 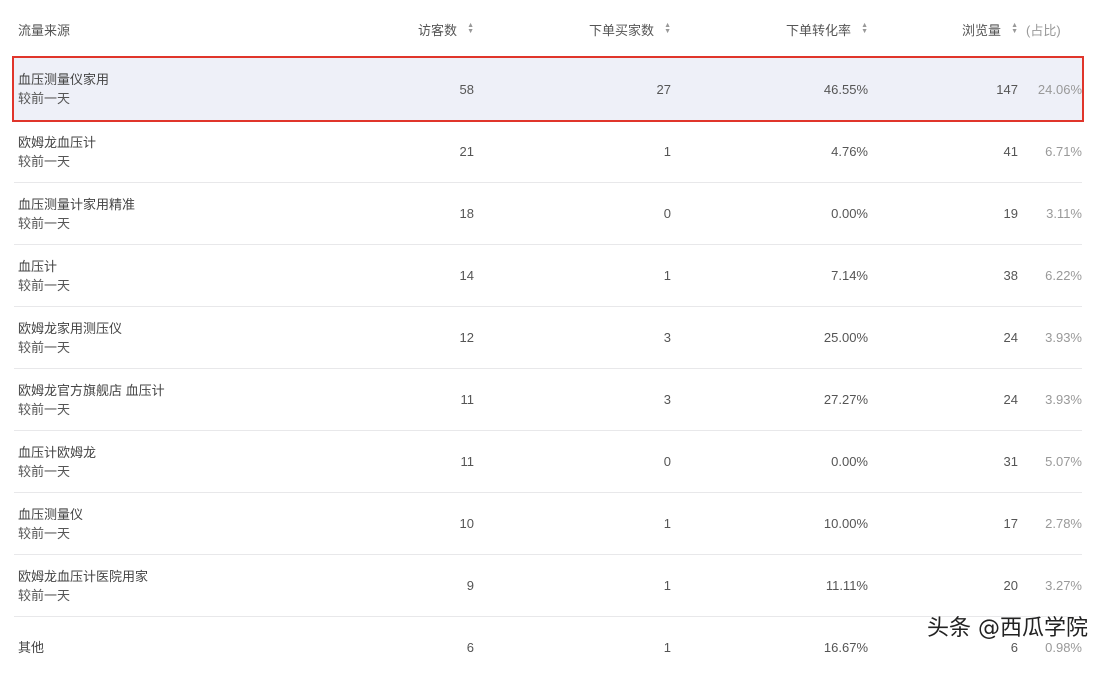 I want to click on visitors-cell: 11, so click(x=467, y=399).